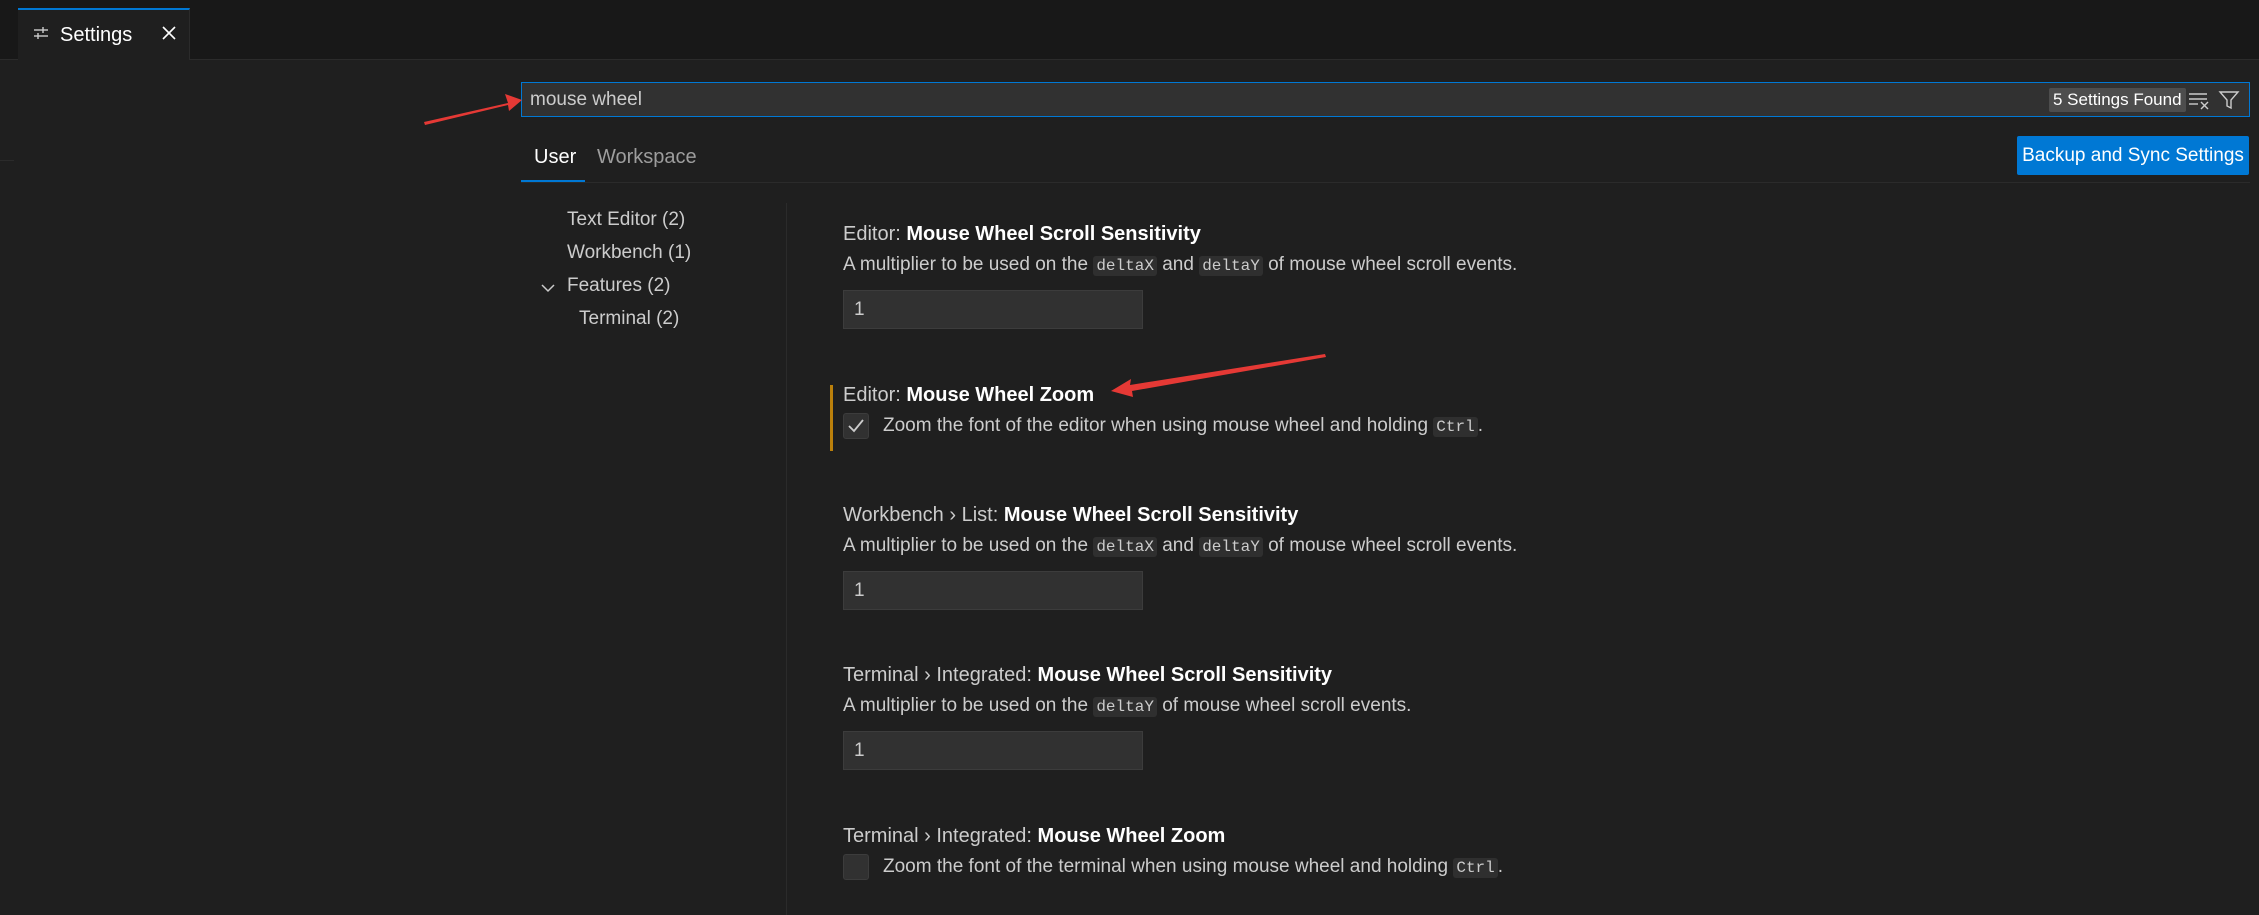 The width and height of the screenshot is (2259, 915). What do you see at coordinates (969, 395) in the screenshot?
I see `setting-title: Editor: Mouse Wheel Zoom` at bounding box center [969, 395].